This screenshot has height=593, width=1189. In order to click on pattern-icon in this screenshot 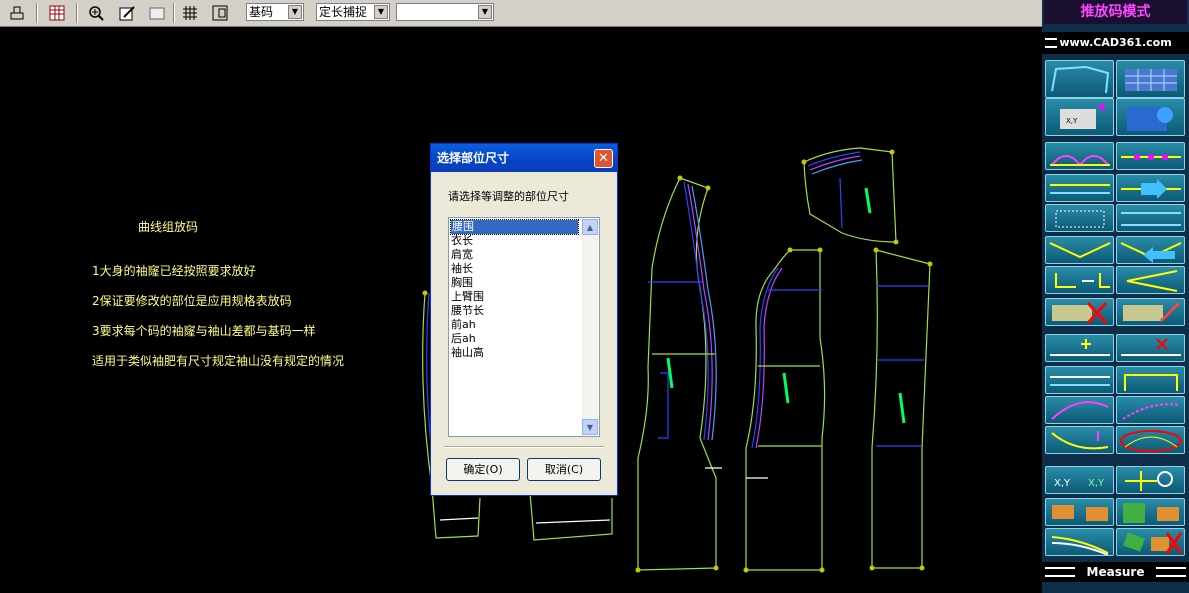, I will do `click(1080, 79)`.